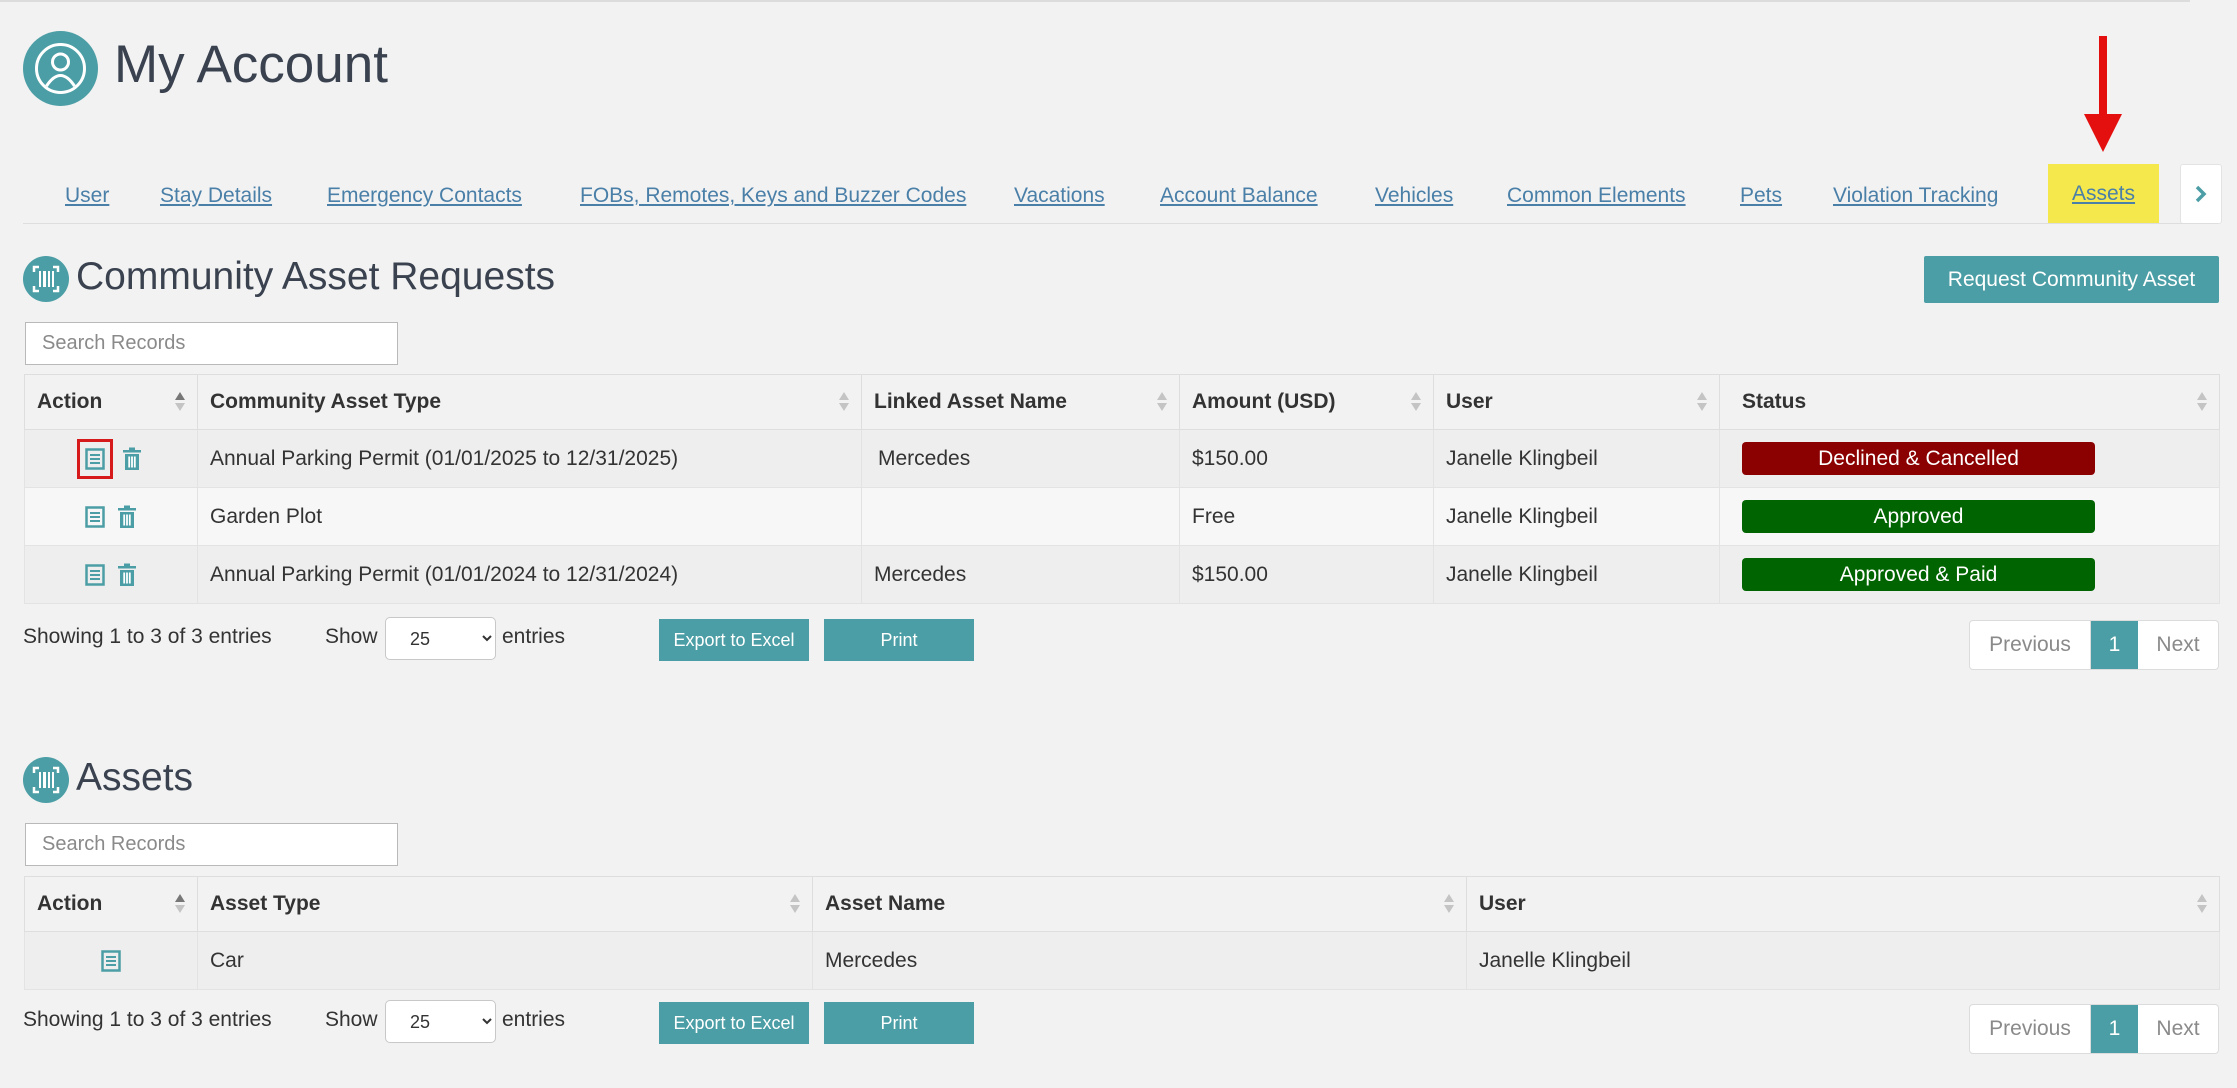 This screenshot has width=2237, height=1088. What do you see at coordinates (1020, 516) in the screenshot?
I see `cell-linked-asset` at bounding box center [1020, 516].